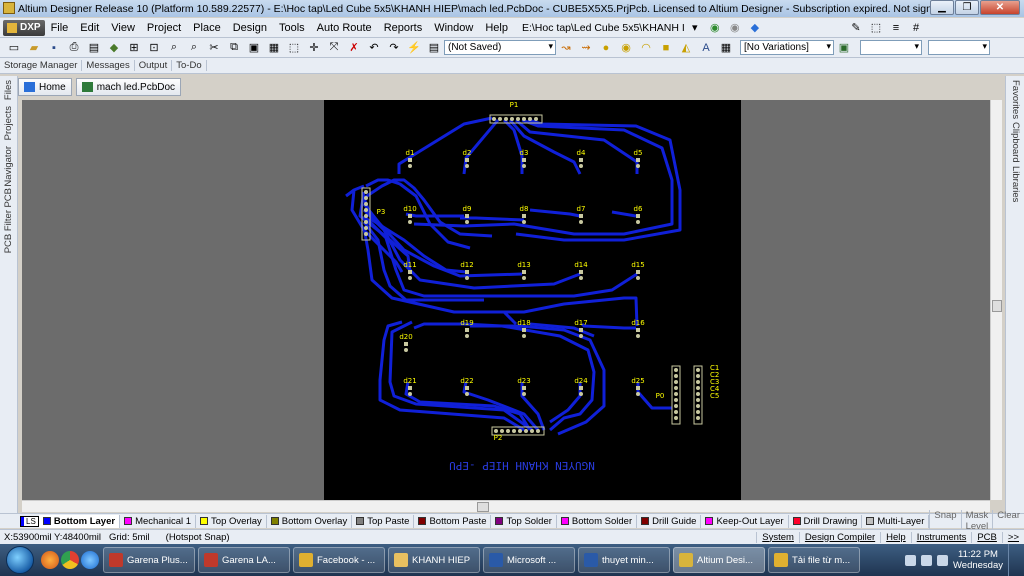 Image resolution: width=1024 pixels, height=576 pixels. What do you see at coordinates (189, 65) in the screenshot?
I see `panel-todo: To-Do` at bounding box center [189, 65].